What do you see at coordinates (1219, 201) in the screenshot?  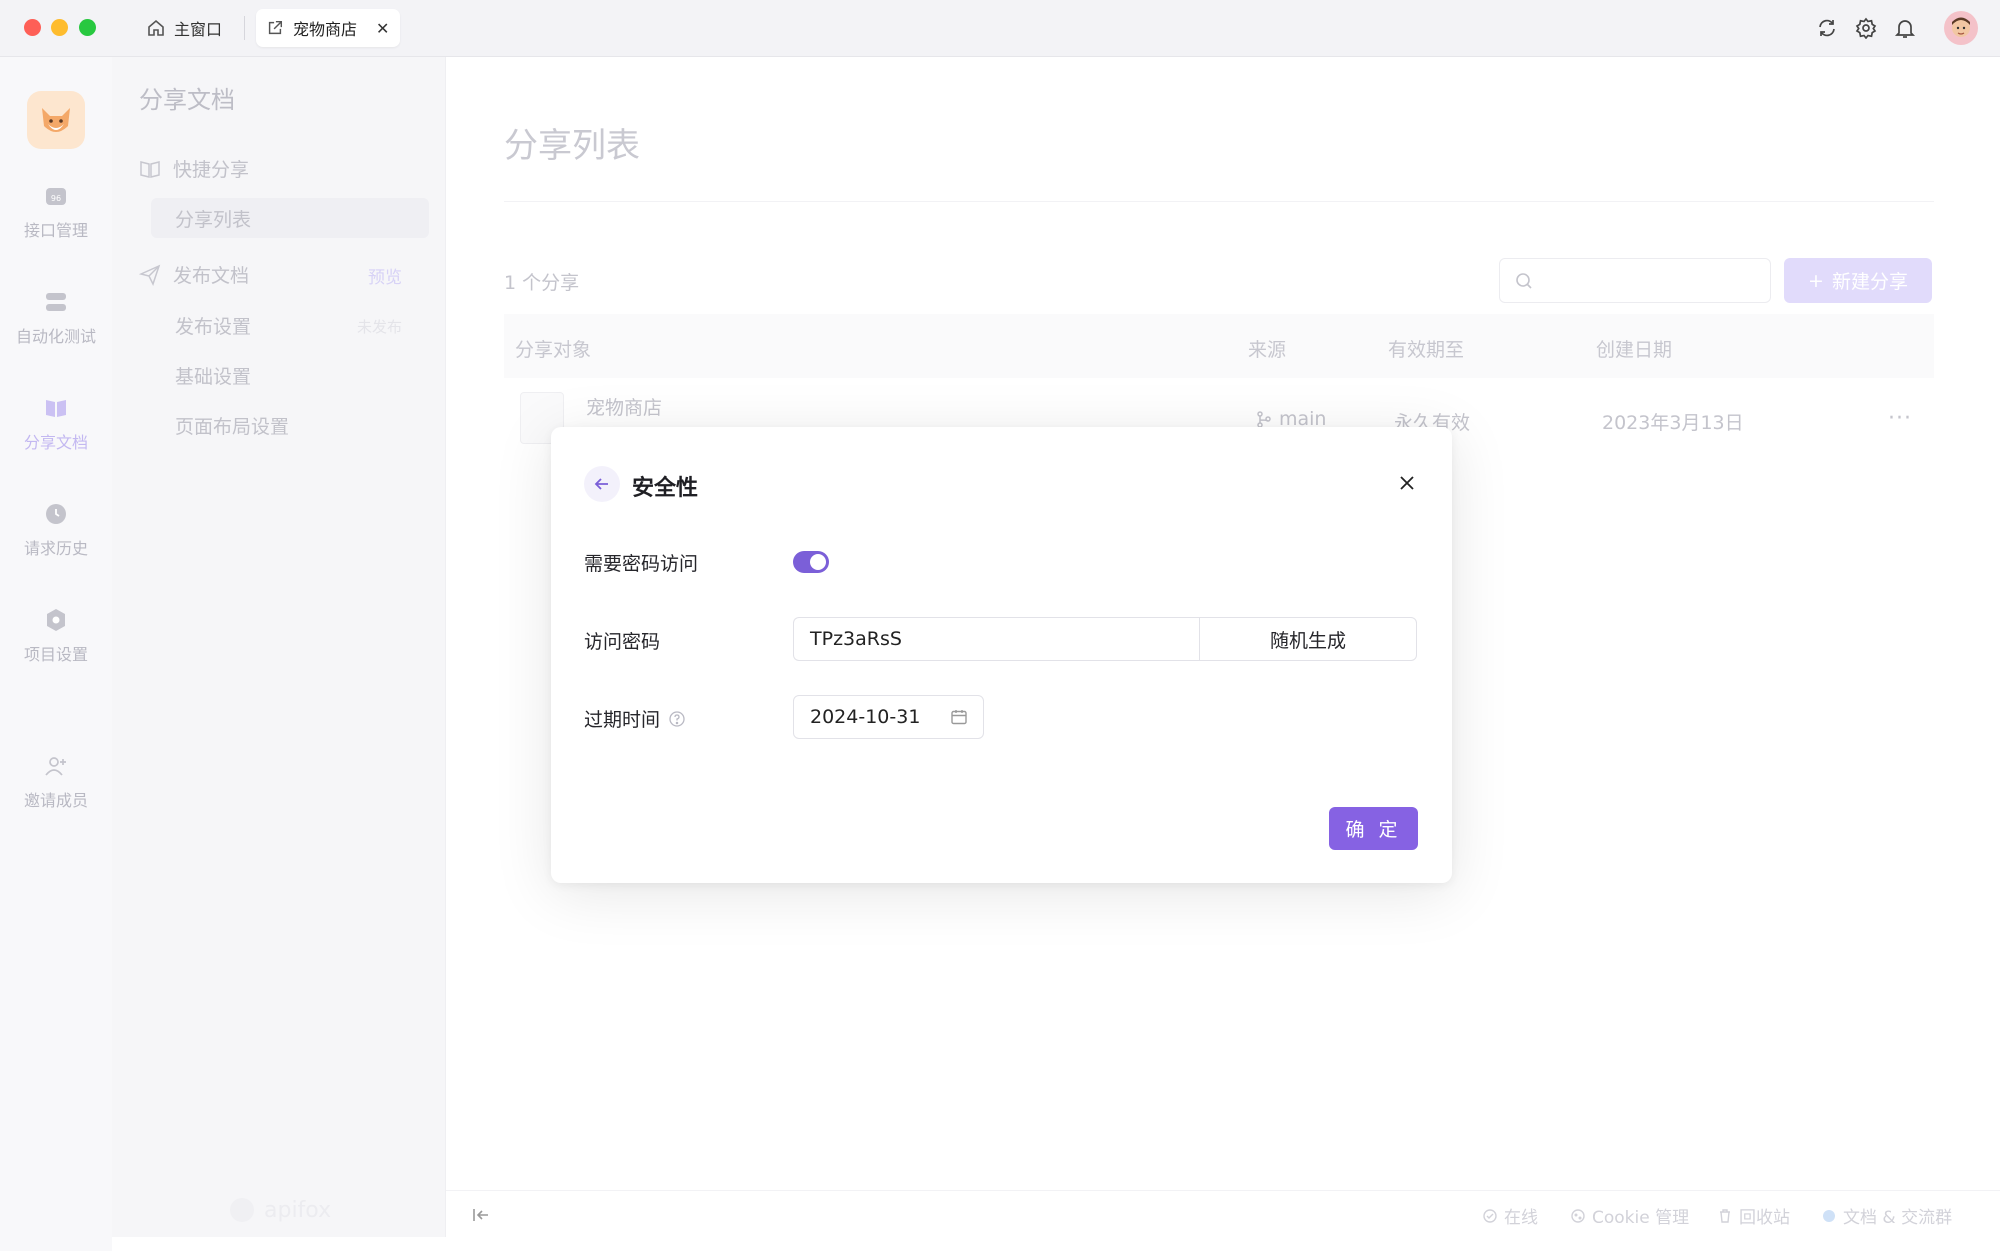 I see `divider` at bounding box center [1219, 201].